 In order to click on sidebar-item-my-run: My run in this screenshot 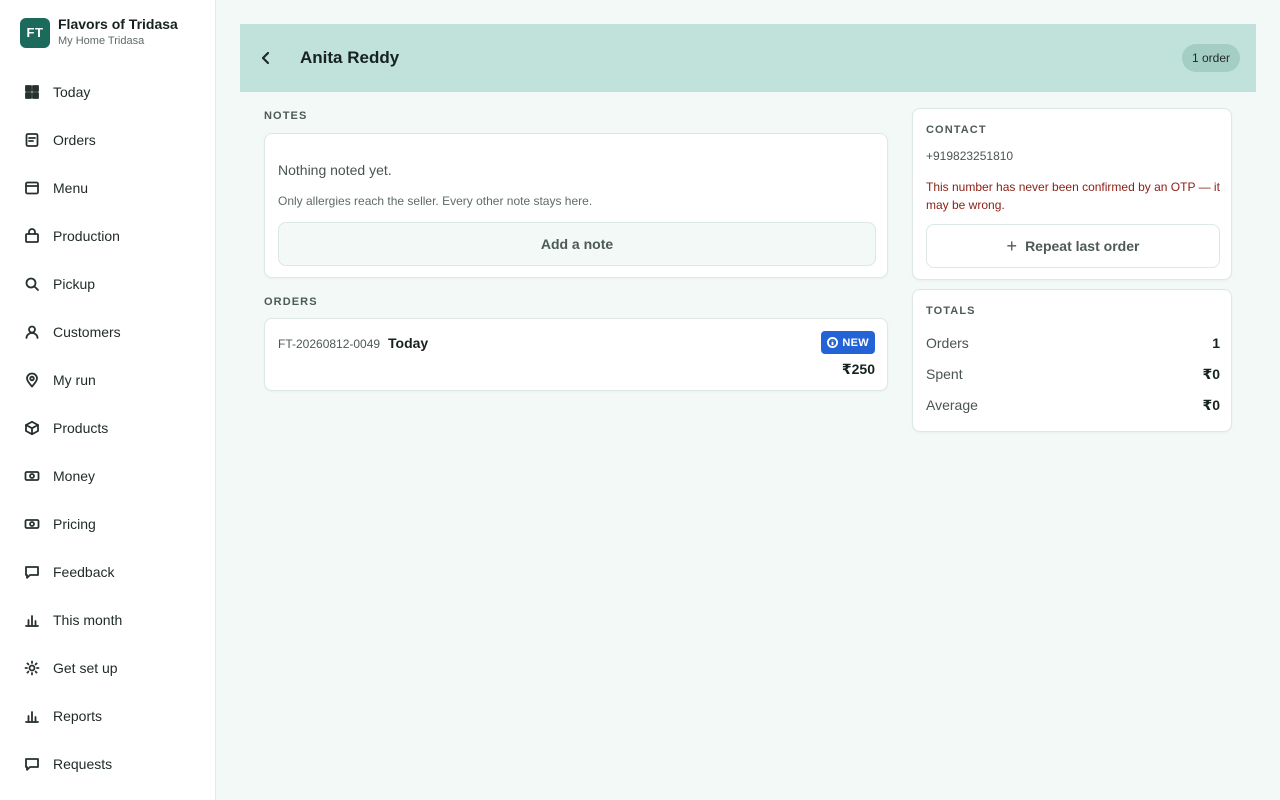, I will do `click(107, 380)`.